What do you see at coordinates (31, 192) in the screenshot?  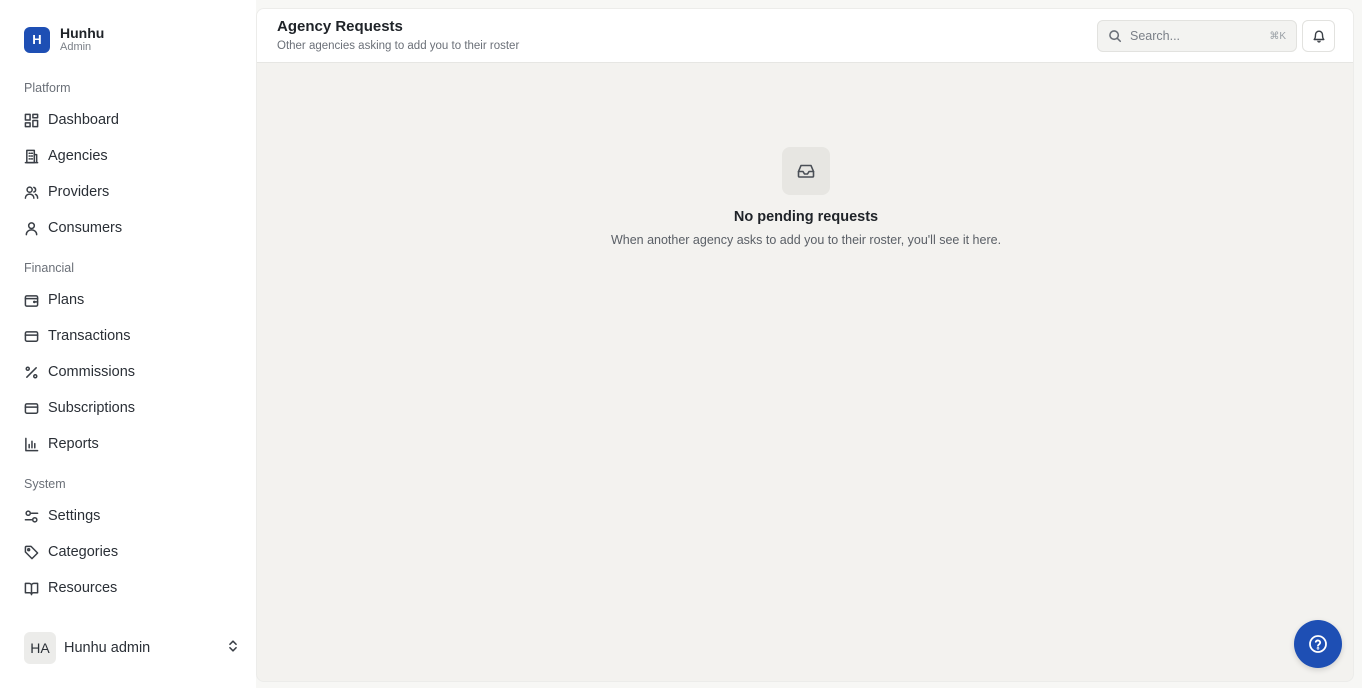 I see `users-icon` at bounding box center [31, 192].